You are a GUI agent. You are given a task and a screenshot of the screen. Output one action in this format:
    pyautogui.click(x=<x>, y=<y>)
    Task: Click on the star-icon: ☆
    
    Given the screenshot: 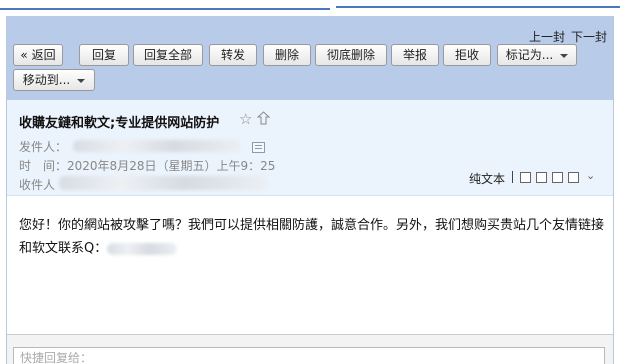 What is the action you would take?
    pyautogui.click(x=245, y=119)
    